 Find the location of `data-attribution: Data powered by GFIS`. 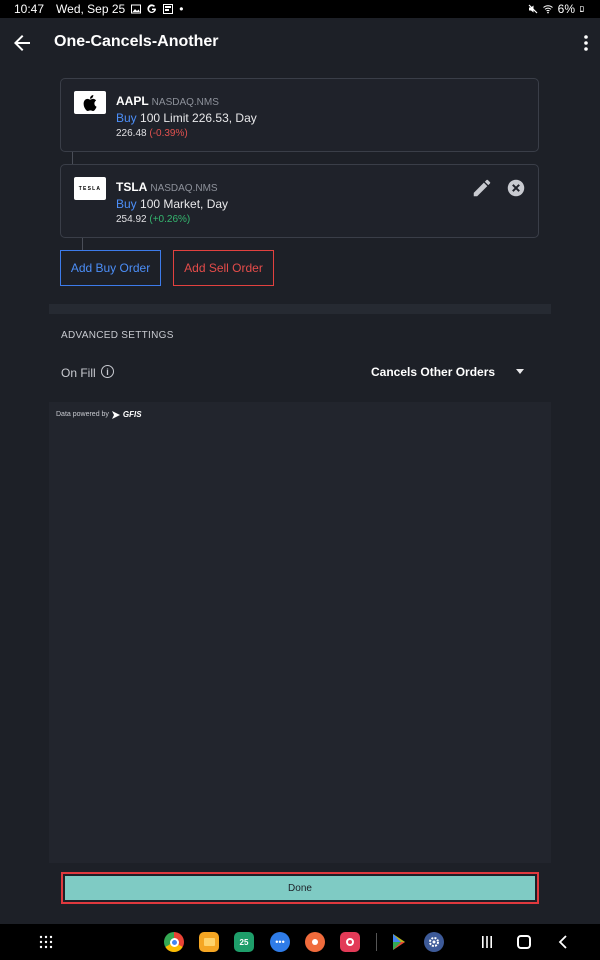

data-attribution: Data powered by GFIS is located at coordinates (99, 414).